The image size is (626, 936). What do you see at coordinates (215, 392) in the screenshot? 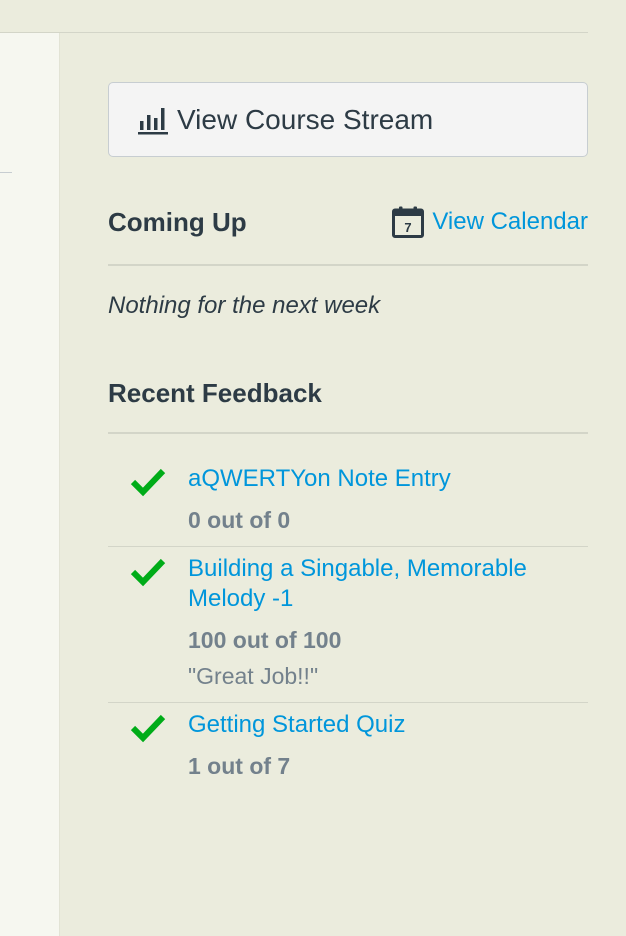
I see `recent-feedback-heading: Recent Feedback` at bounding box center [215, 392].